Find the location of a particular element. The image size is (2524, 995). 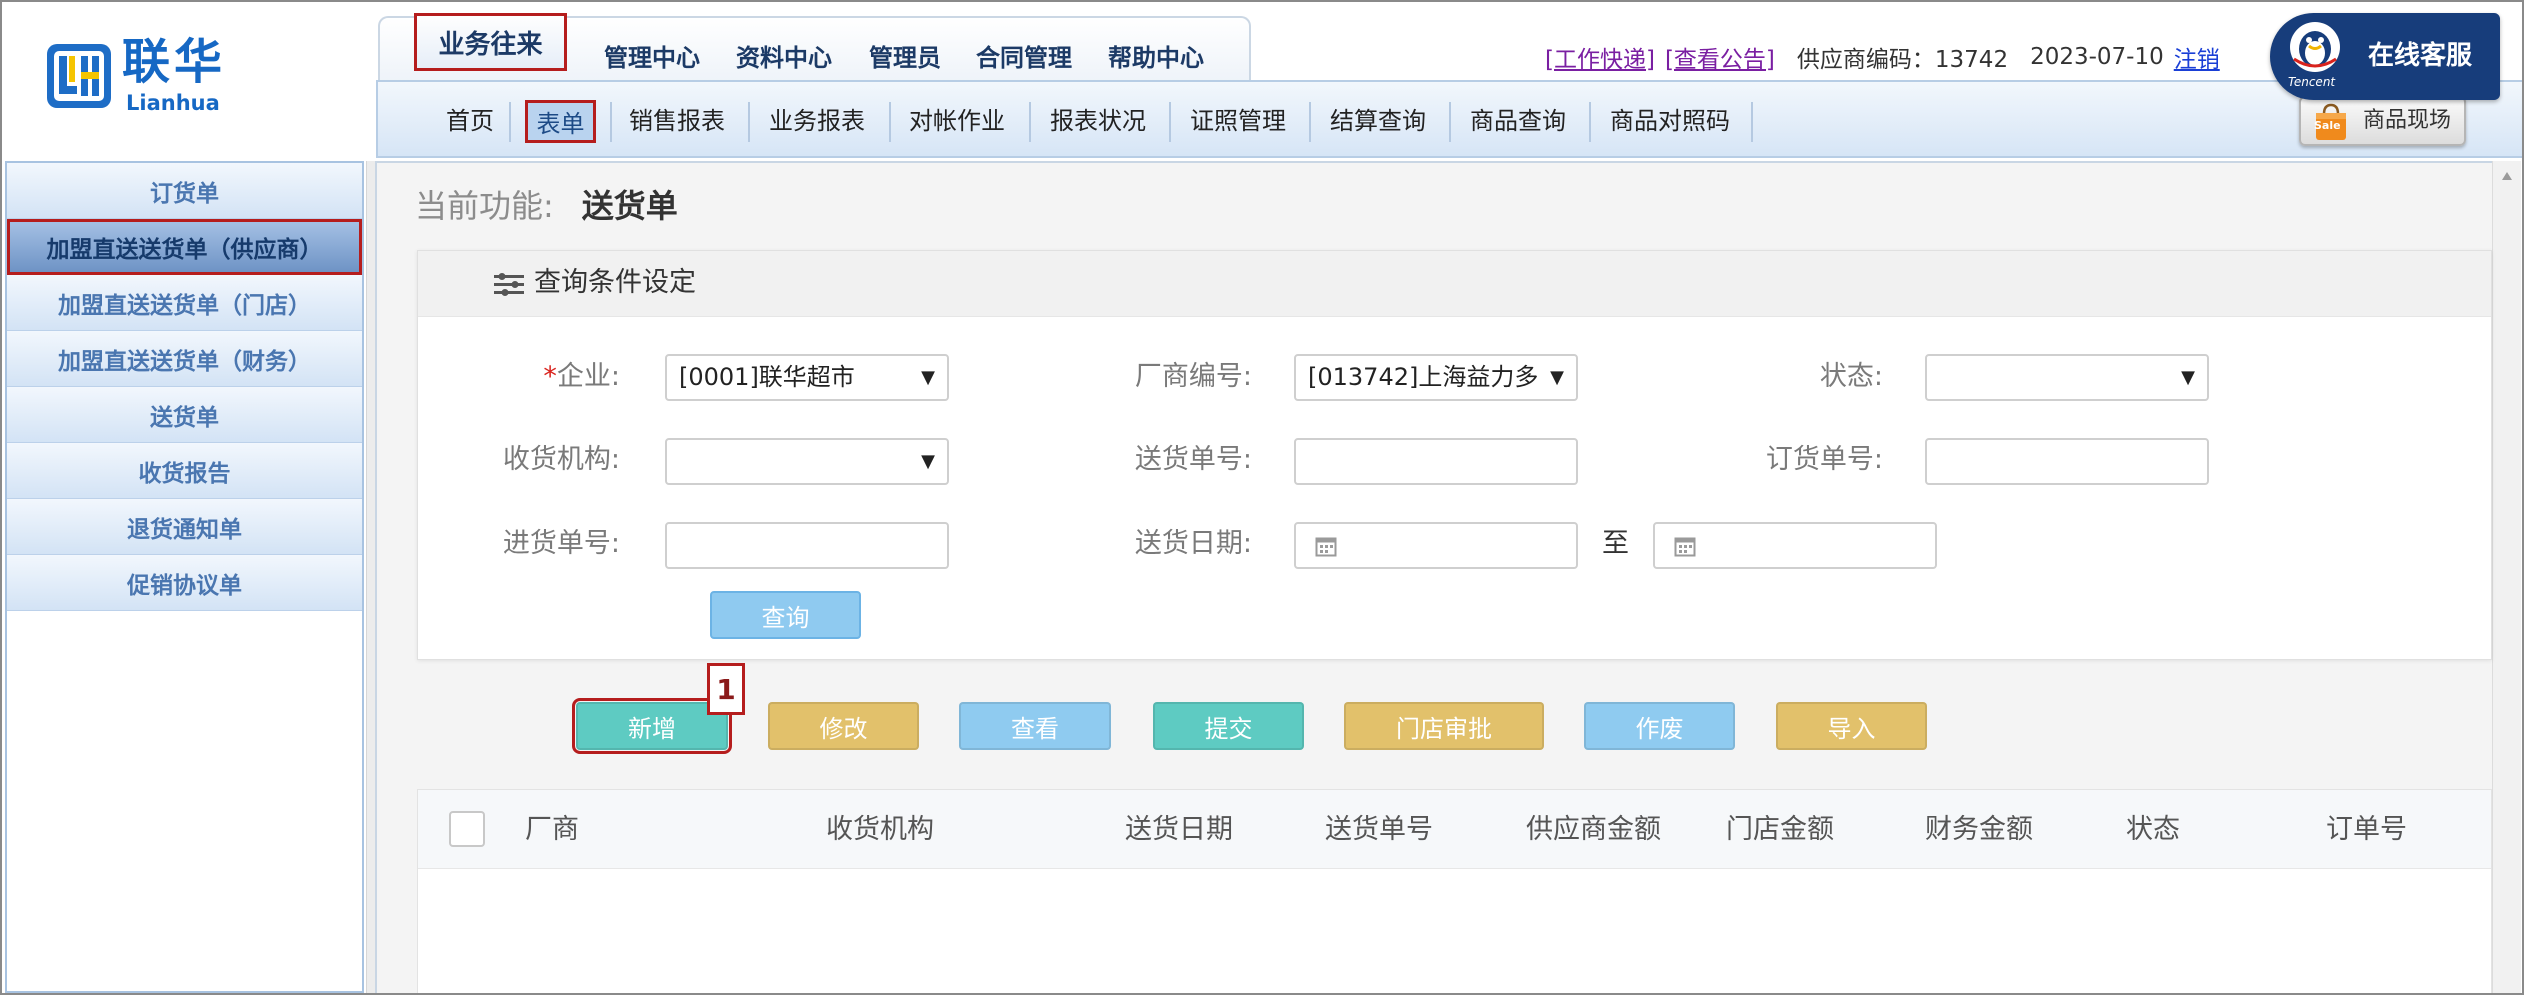

purchase-no-input is located at coordinates (807, 545).